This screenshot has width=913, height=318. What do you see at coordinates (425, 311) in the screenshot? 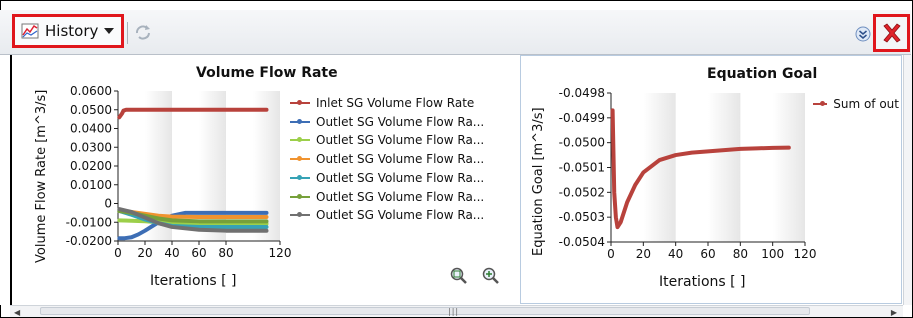
I see `scrollbar-thumb: |||` at bounding box center [425, 311].